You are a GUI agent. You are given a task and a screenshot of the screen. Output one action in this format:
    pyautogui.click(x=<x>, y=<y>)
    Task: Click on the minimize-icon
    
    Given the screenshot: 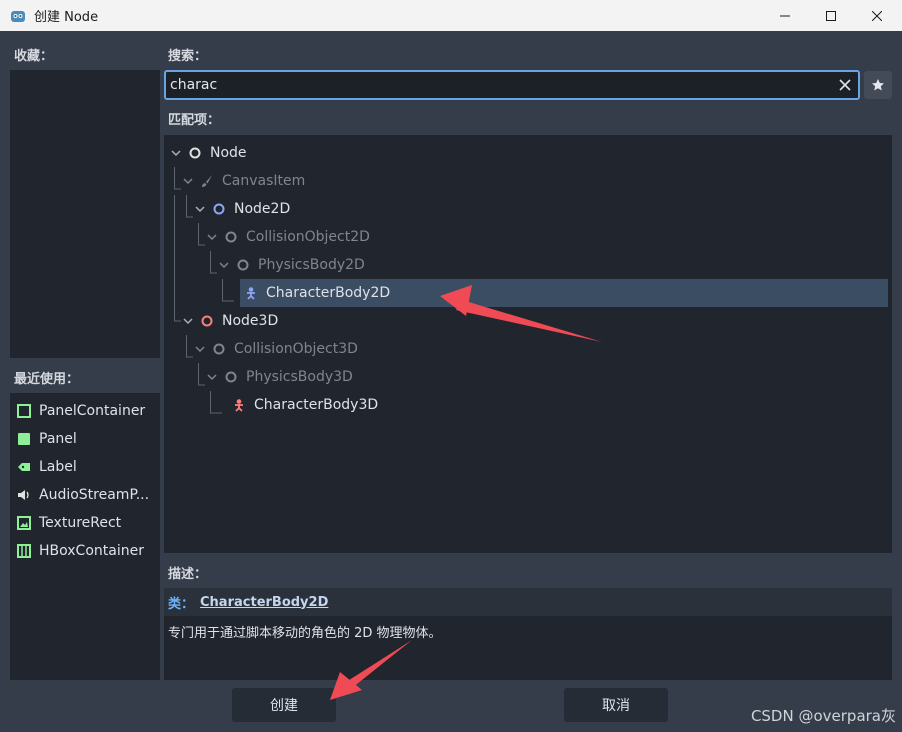 What is the action you would take?
    pyautogui.click(x=785, y=15)
    